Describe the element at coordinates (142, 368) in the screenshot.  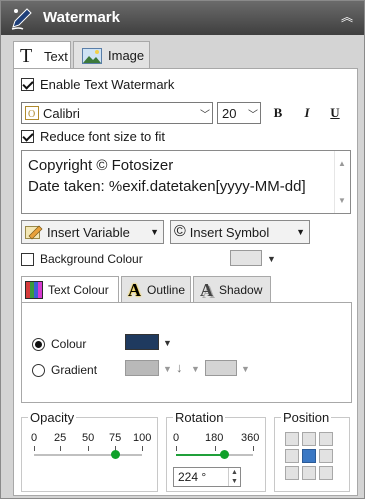
I see `gradient-start-swatch` at that location.